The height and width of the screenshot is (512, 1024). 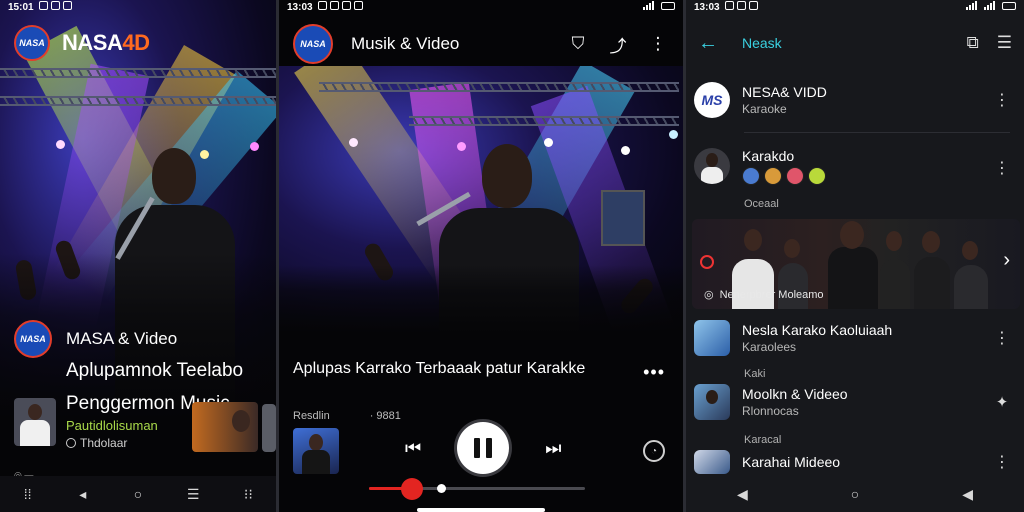 I want to click on search-query: Neask, so click(x=845, y=43).